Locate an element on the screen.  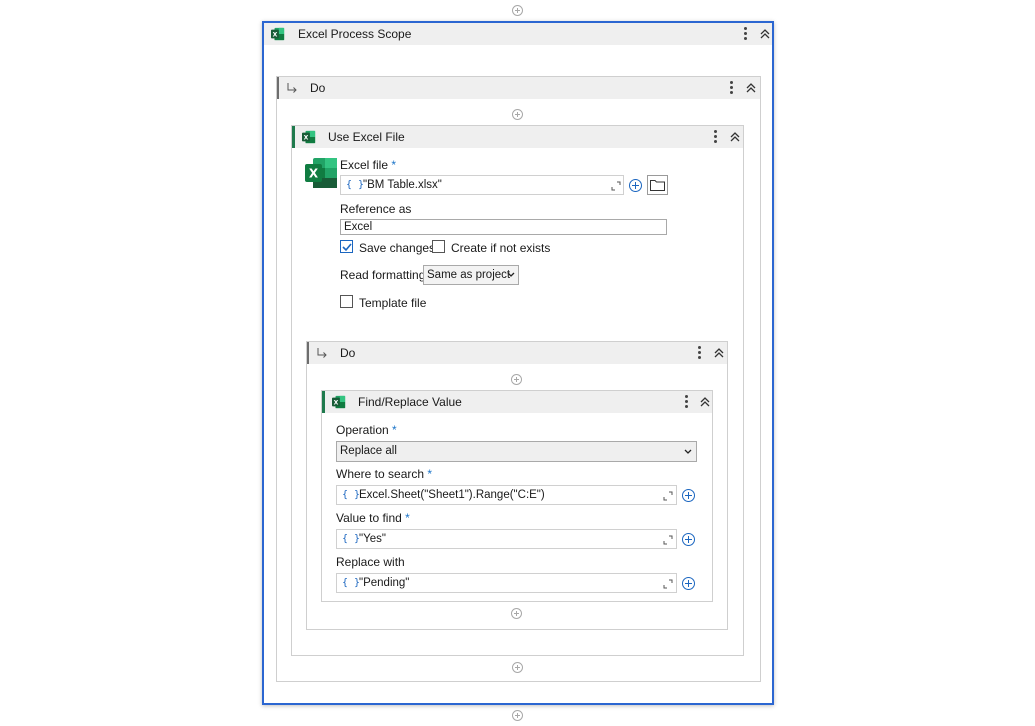
operation-dropdown: Replace all is located at coordinates (516, 451).